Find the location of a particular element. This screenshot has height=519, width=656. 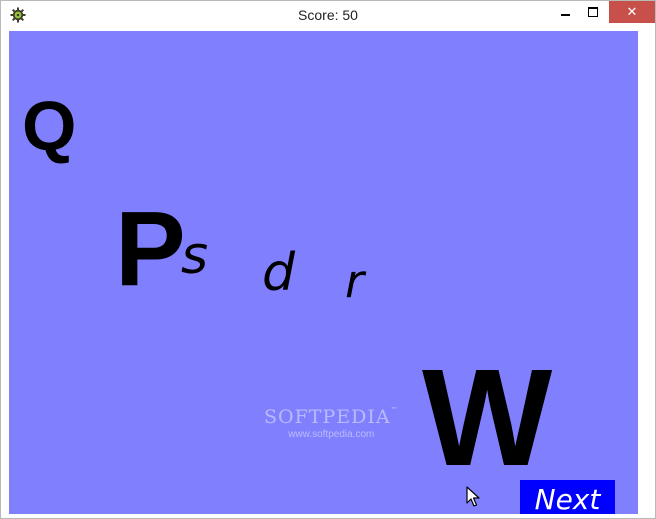

watermark-url: www.softpedia.com is located at coordinates (331, 434).